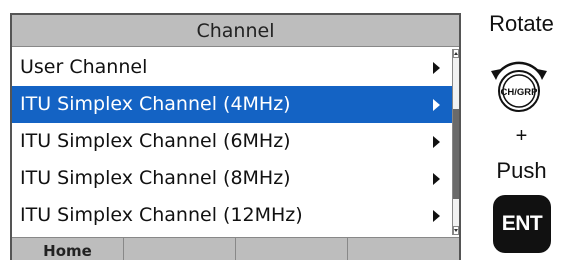 Image resolution: width=573 pixels, height=260 pixels. I want to click on menu-item-itu-12mhz: ITU Simplex Channel (12MHz), so click(232, 215).